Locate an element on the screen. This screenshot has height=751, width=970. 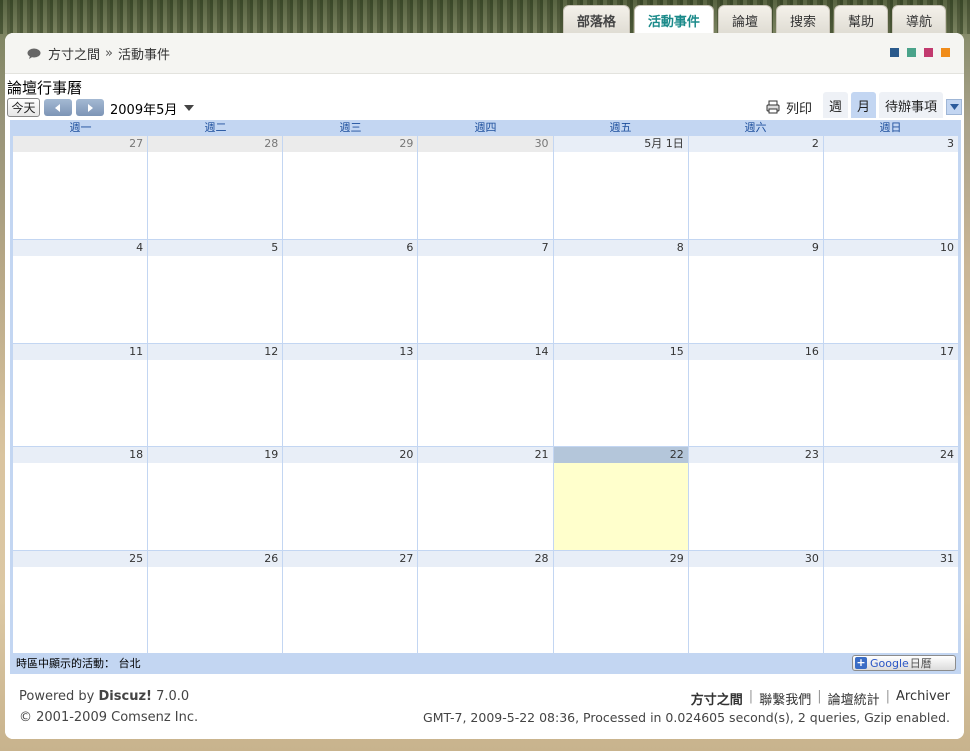
day-cell: 7 is located at coordinates (485, 291).